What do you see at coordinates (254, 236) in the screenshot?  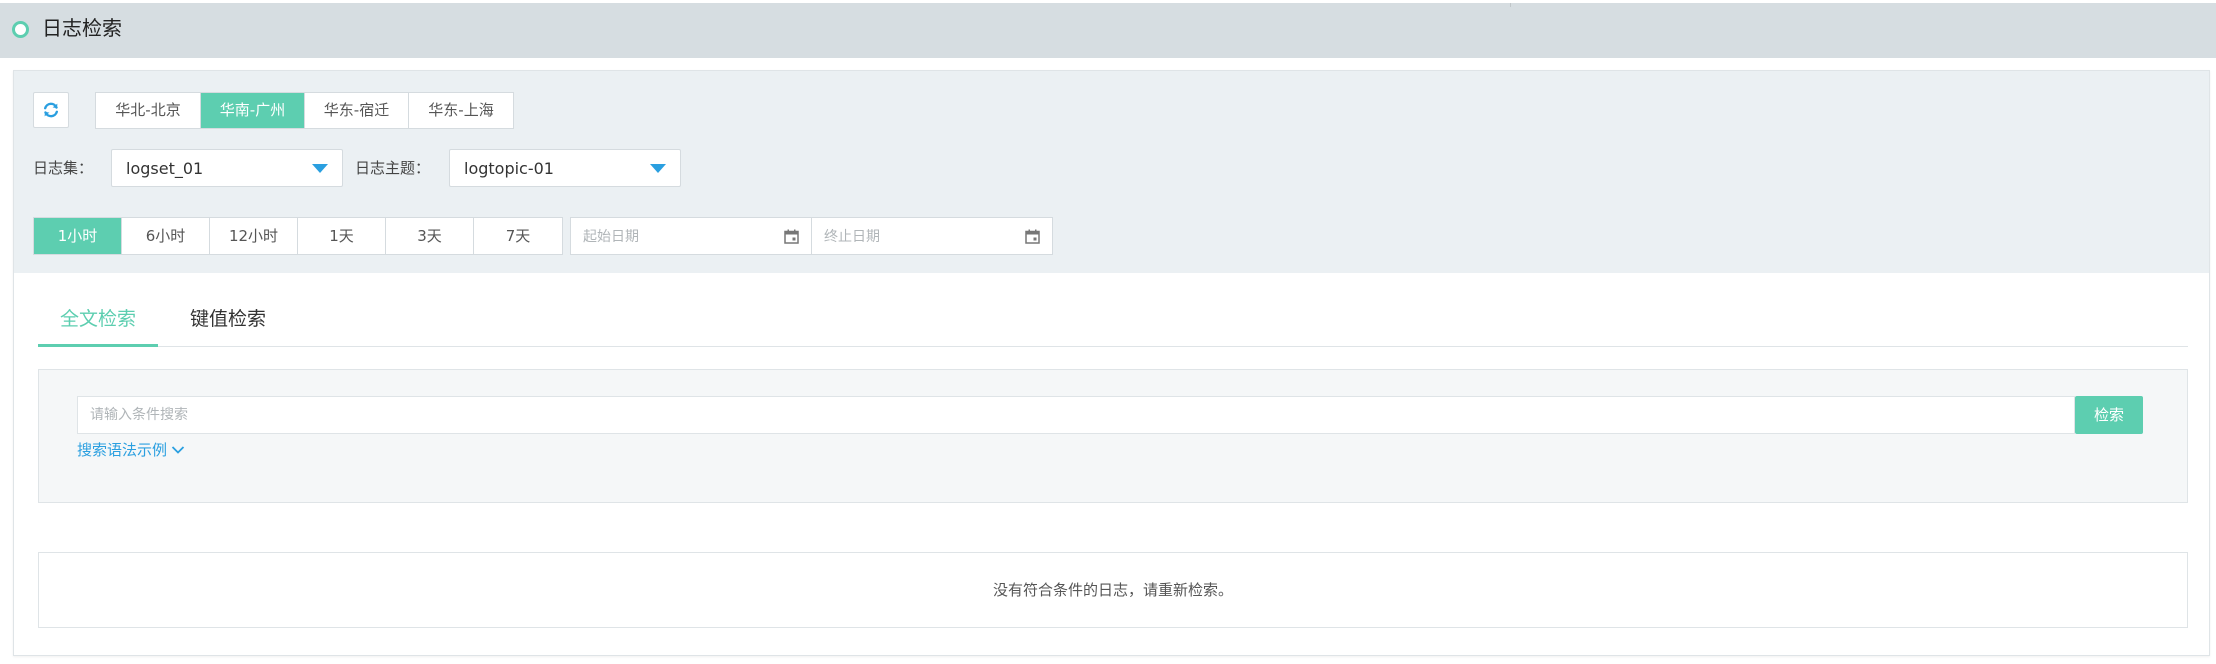 I see `time-12h-button: 12小时` at bounding box center [254, 236].